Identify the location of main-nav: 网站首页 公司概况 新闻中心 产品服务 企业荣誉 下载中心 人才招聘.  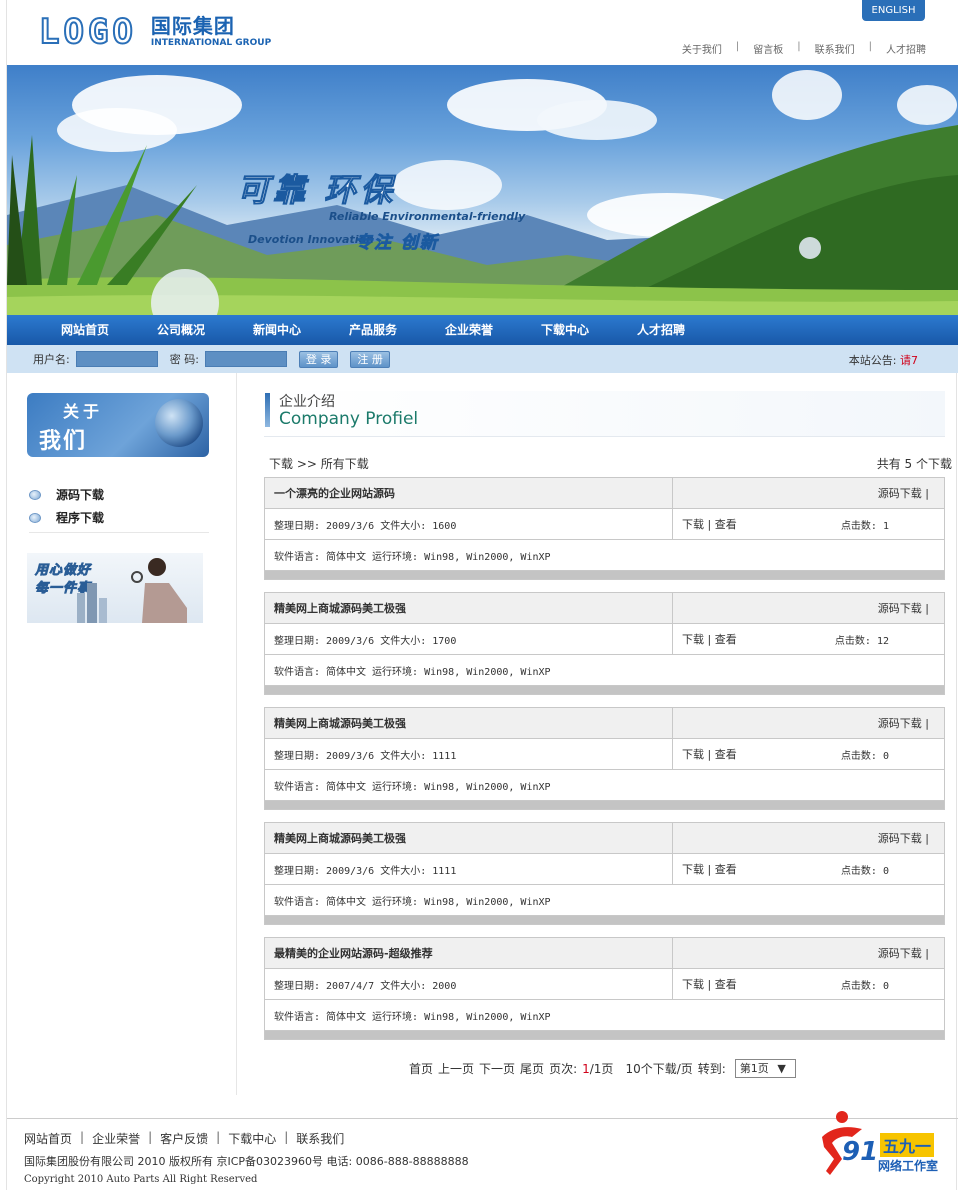
(482, 330).